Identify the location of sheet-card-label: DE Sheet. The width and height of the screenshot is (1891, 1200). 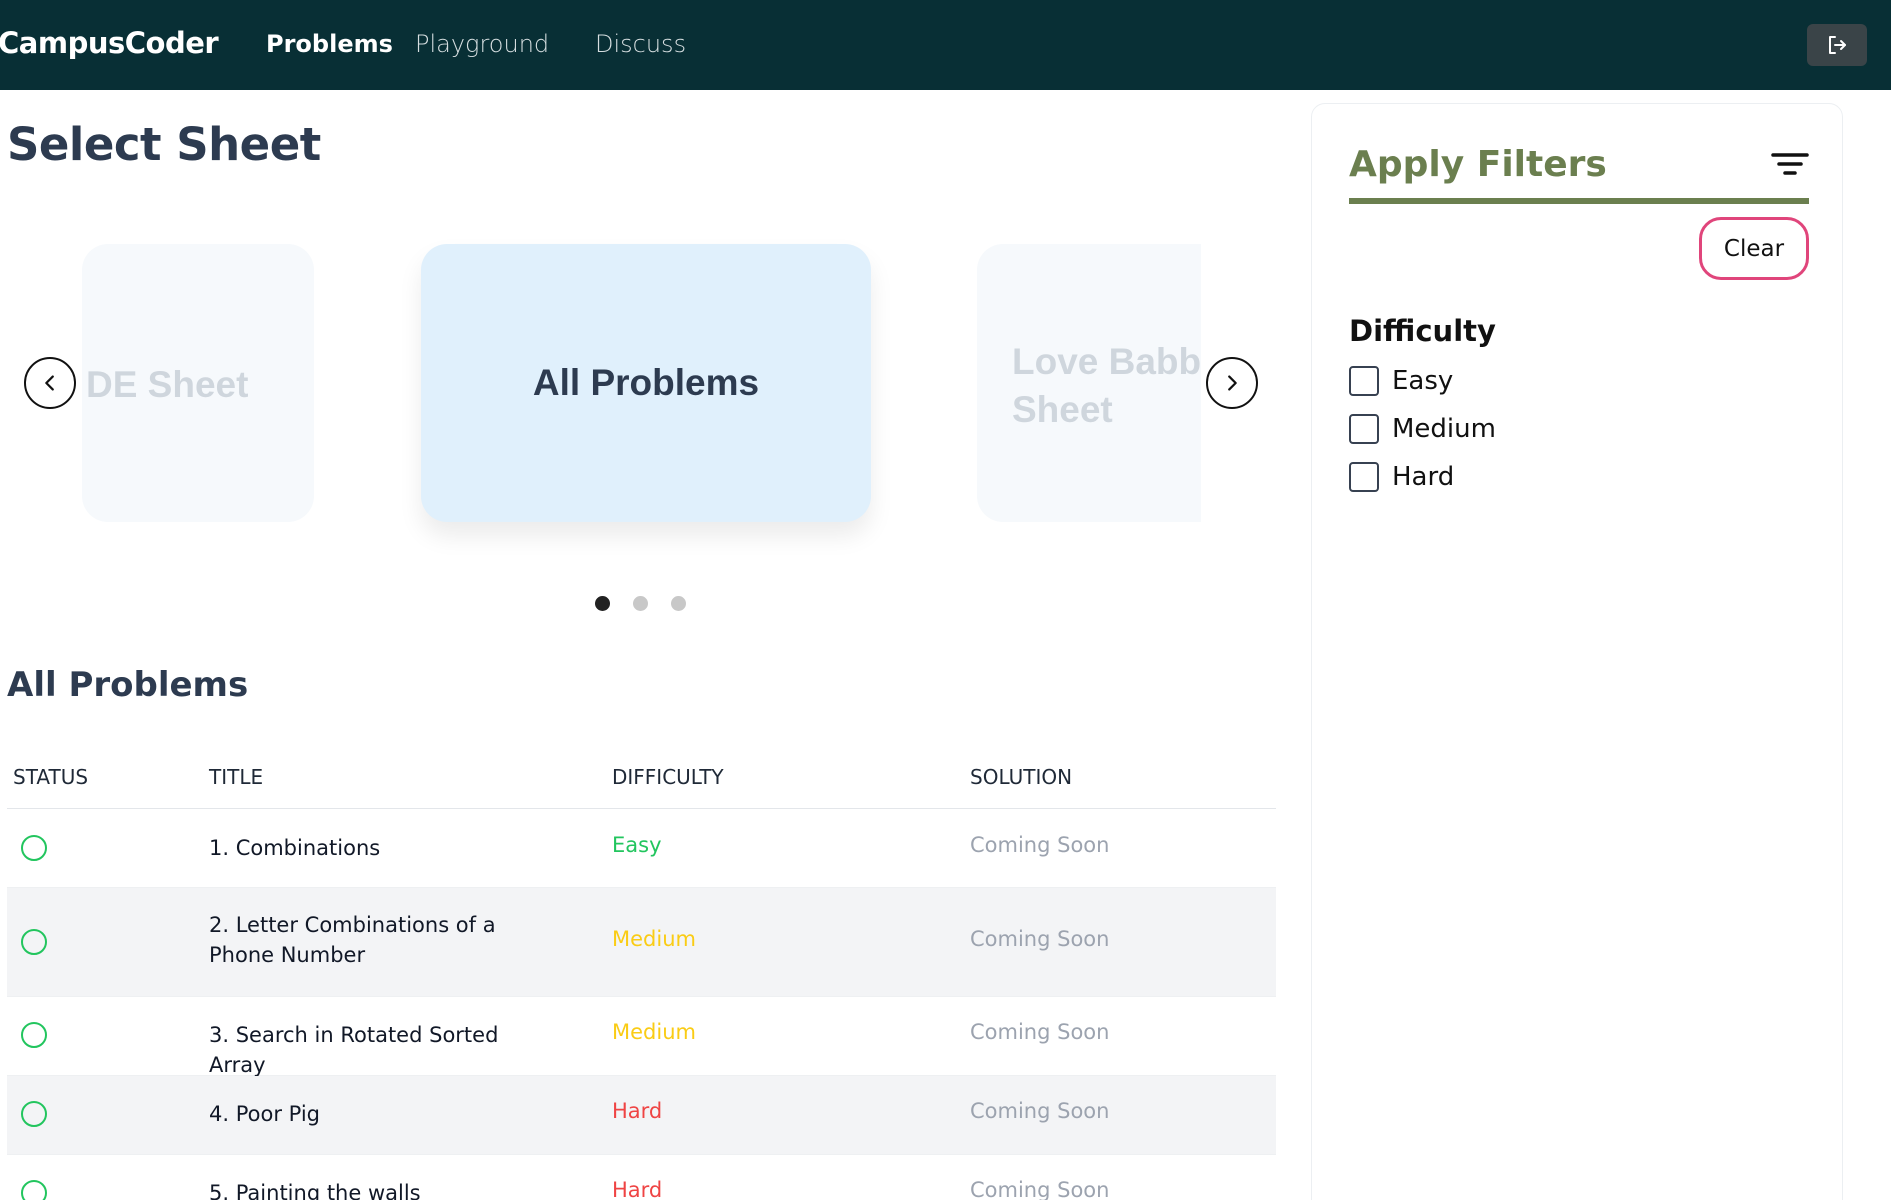
(167, 384).